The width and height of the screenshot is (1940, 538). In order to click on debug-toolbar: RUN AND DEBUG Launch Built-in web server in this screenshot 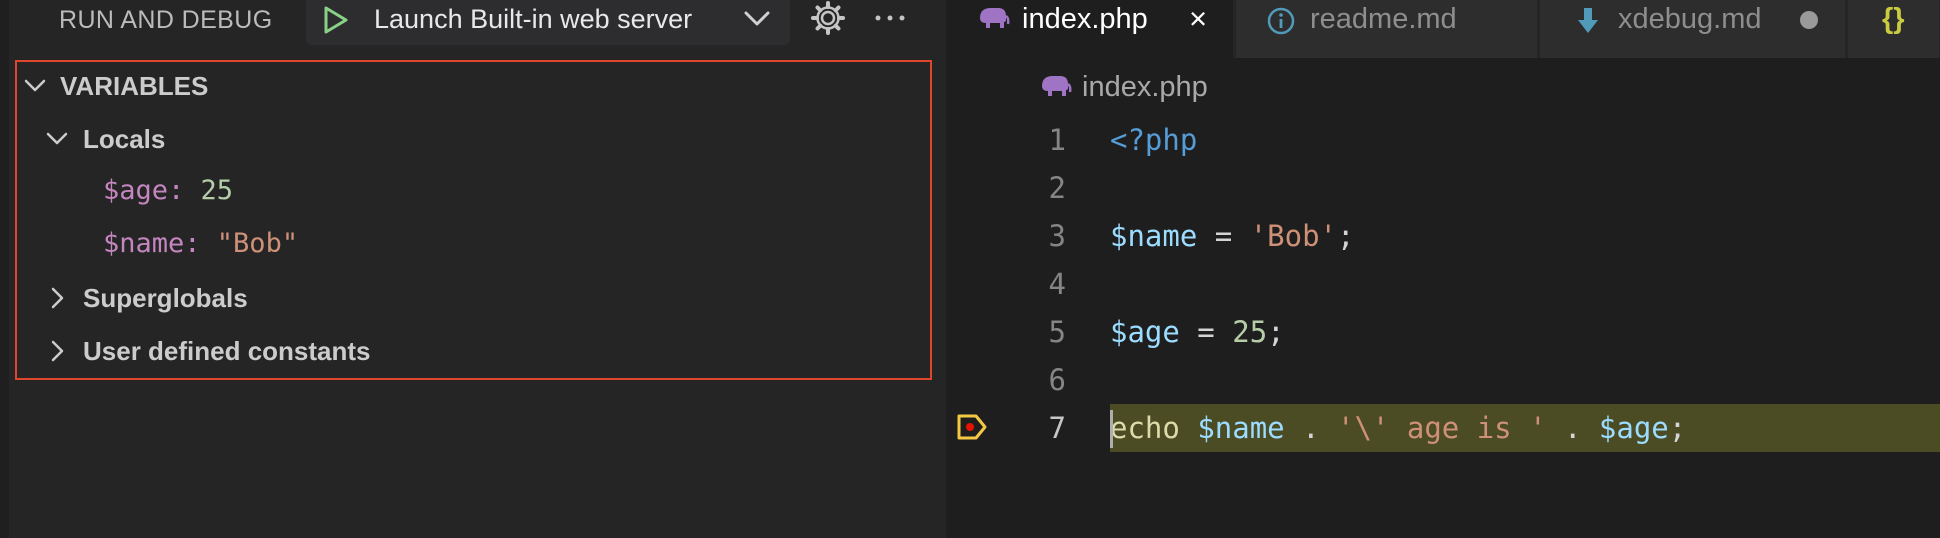, I will do `click(473, 22)`.